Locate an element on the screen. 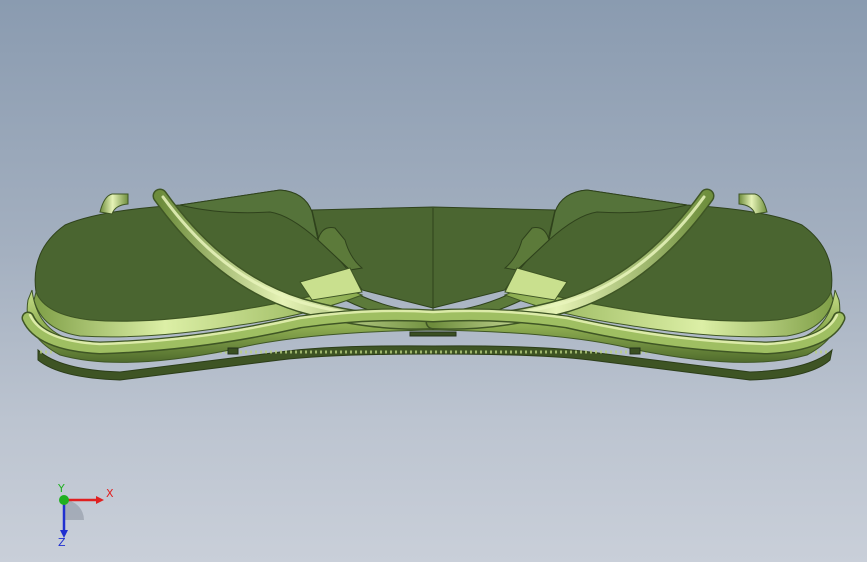  x-axis-arrow is located at coordinates (100, 500).